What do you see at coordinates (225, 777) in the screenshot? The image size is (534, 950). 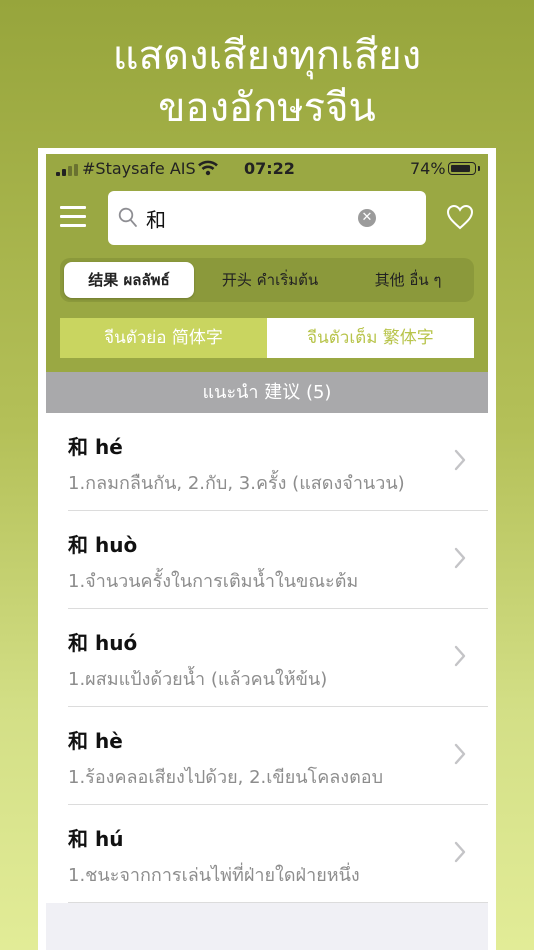 I see `result-definition: 1.ร้องคลอเสียงไปด้วย, 2.เขียนโคลงตอบ` at bounding box center [225, 777].